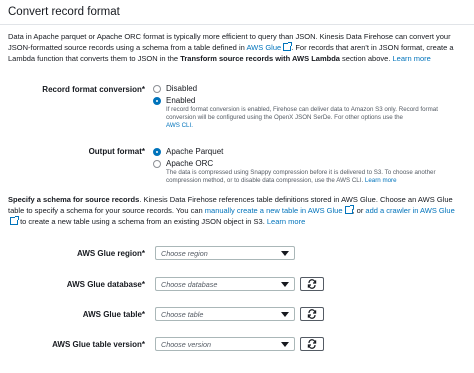 The width and height of the screenshot is (474, 373). Describe the element at coordinates (110, 253) in the screenshot. I see `glue-region-label: AWS Glue region*` at that location.